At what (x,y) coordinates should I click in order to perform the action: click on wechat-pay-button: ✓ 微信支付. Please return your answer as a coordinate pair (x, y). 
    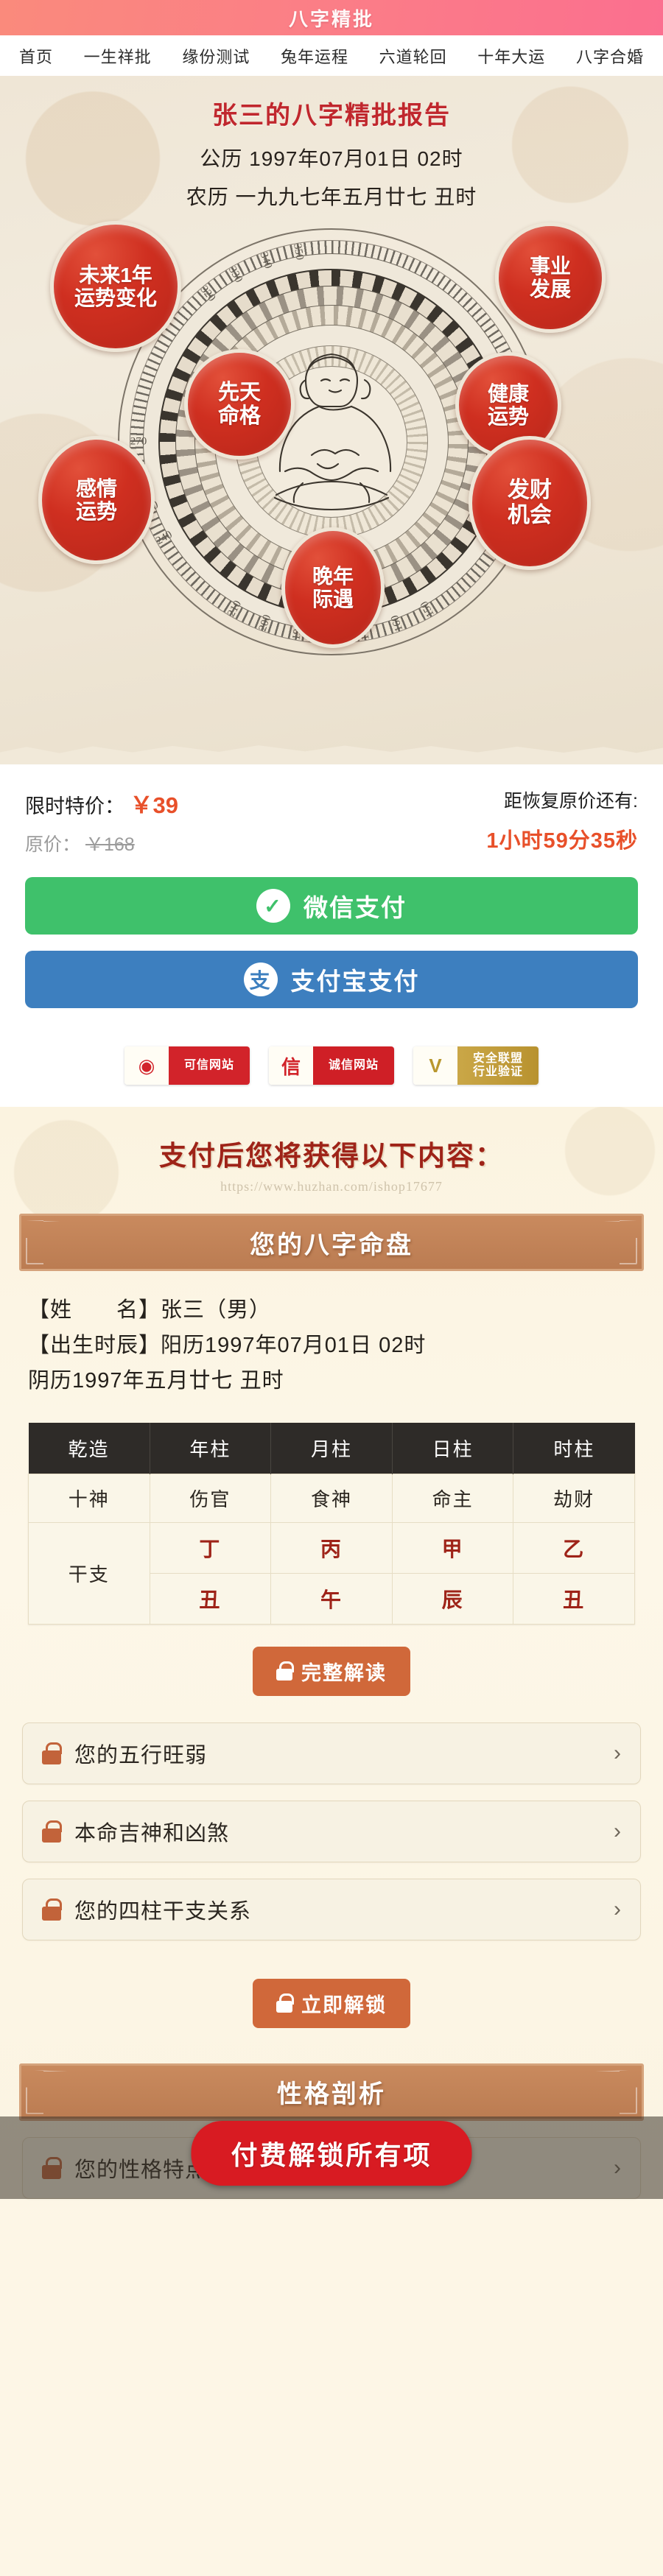
    Looking at the image, I should click on (331, 906).